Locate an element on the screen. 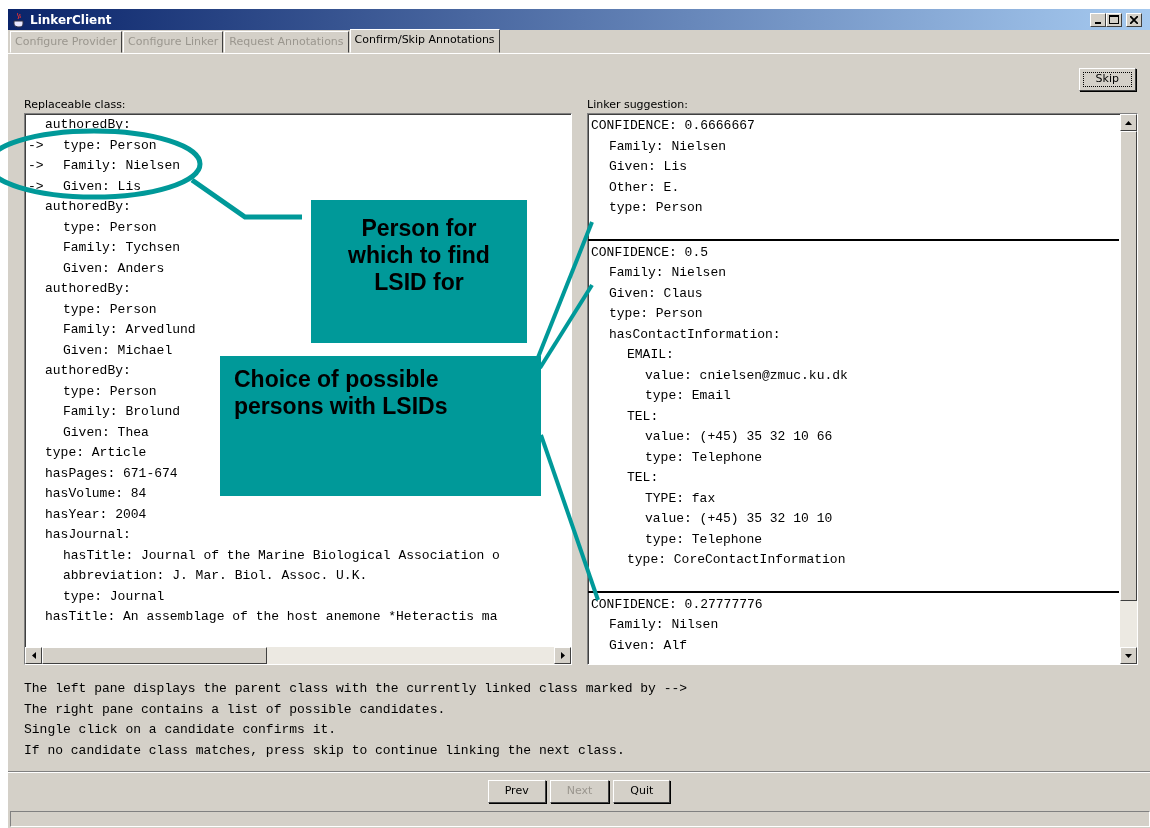  tree-line: hasVolume: 84 is located at coordinates (96, 493).